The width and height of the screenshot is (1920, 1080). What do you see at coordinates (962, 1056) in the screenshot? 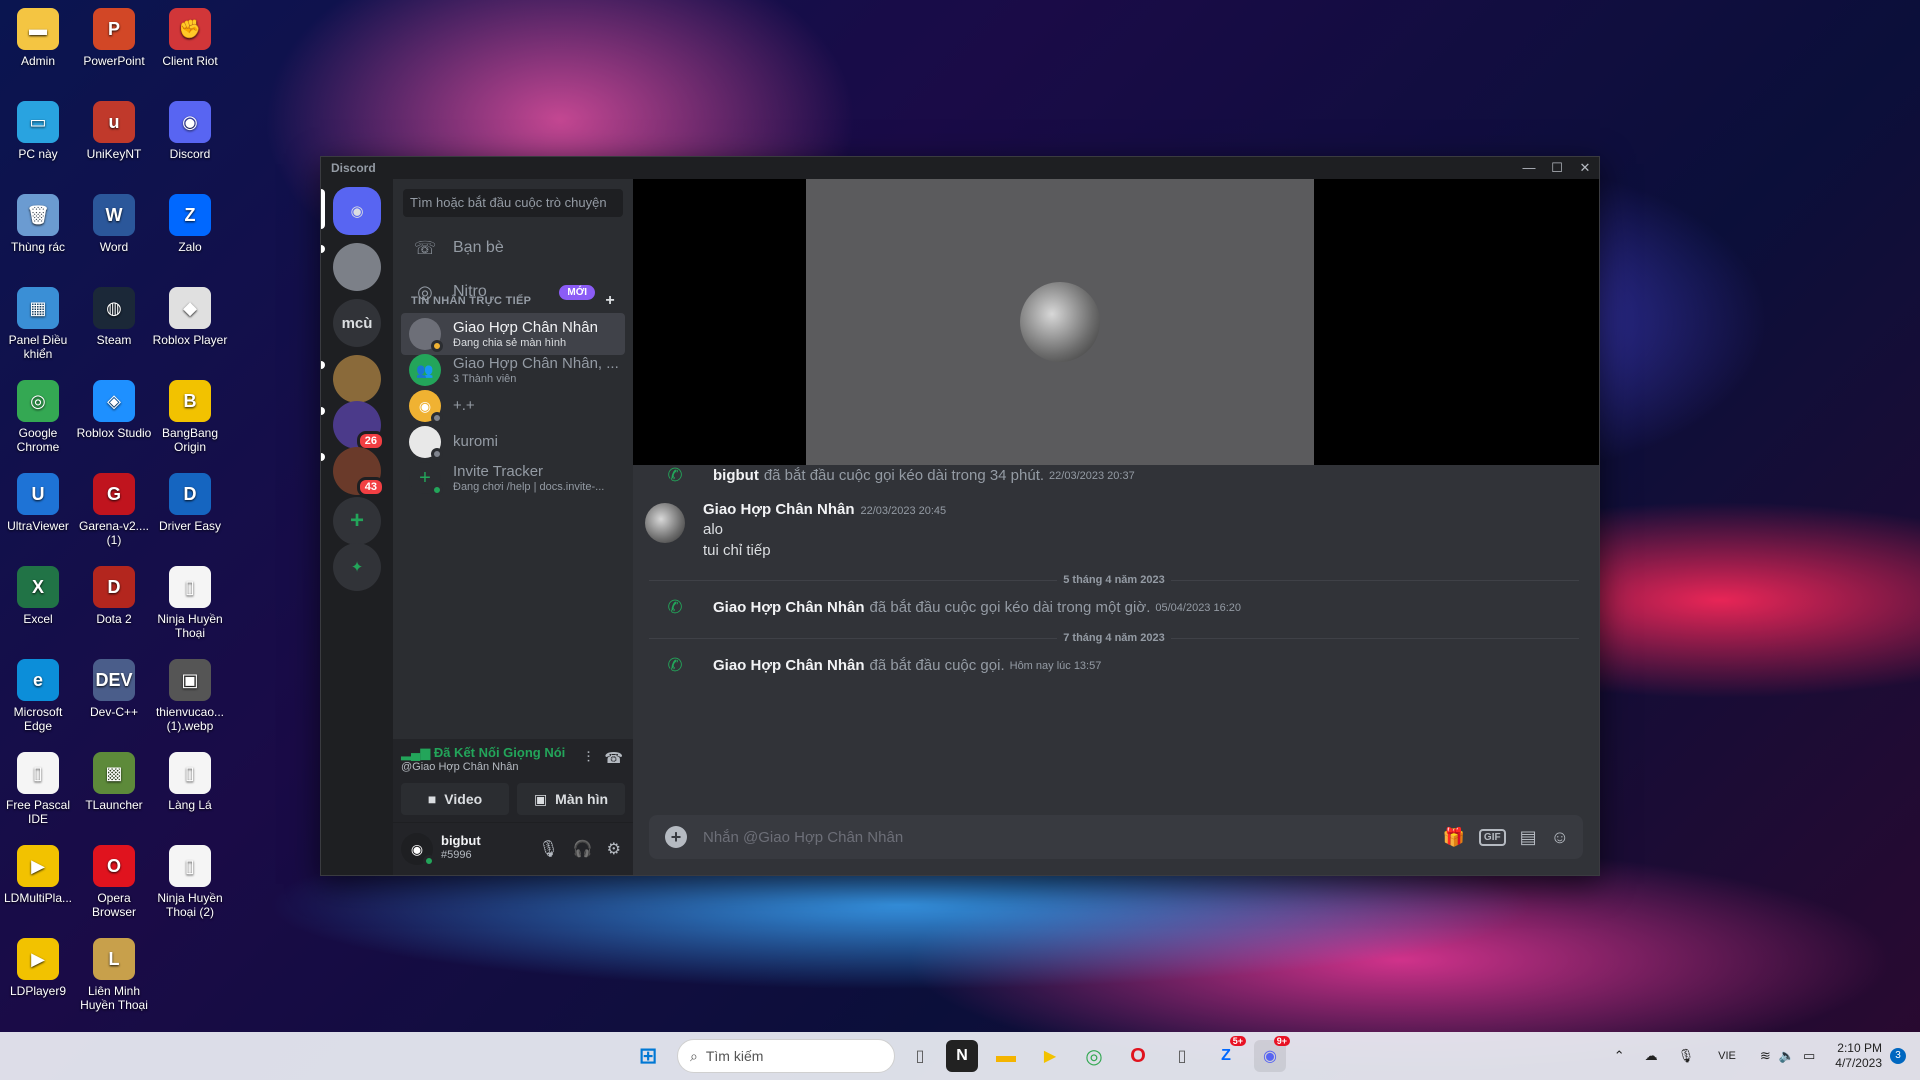
I see `notion-icon: N` at bounding box center [962, 1056].